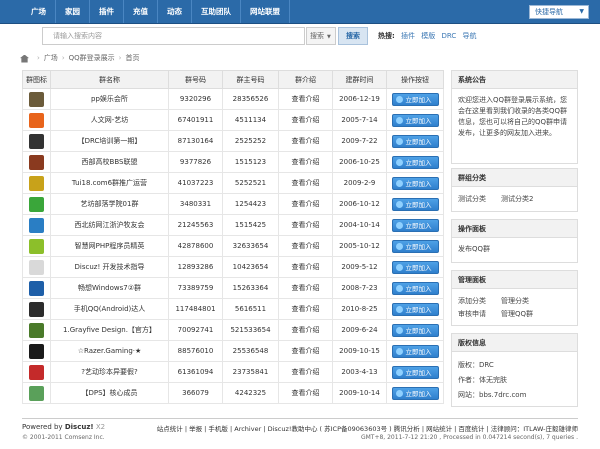  I want to click on owner-number: 5616511, so click(250, 309).